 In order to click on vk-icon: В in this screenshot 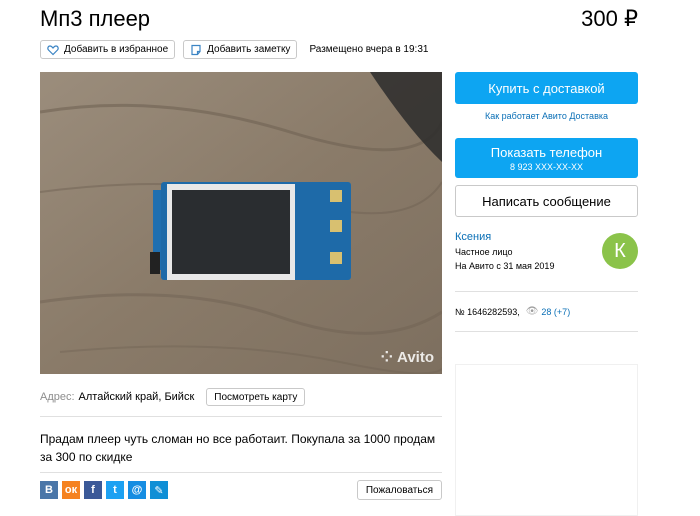, I will do `click(49, 490)`.